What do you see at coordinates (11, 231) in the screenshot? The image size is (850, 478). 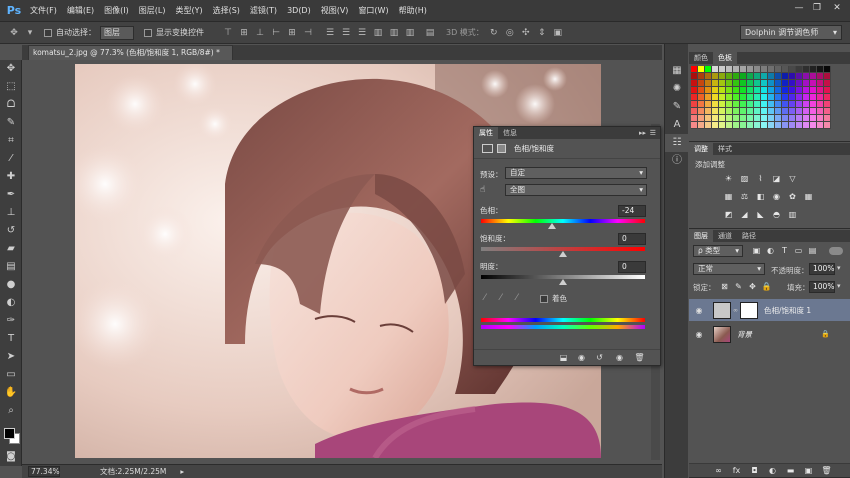 I see `history-brush-tool-icon: ↺` at bounding box center [11, 231].